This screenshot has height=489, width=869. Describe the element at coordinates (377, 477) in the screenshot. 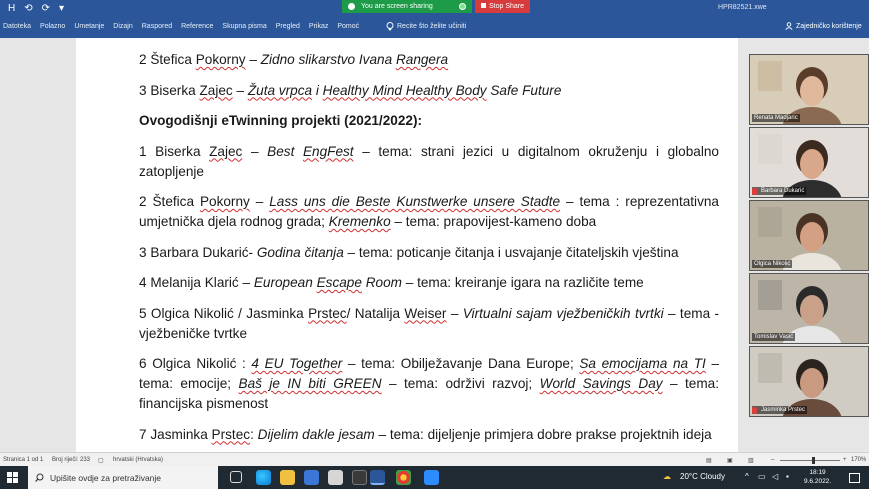

I see `word-icon` at that location.